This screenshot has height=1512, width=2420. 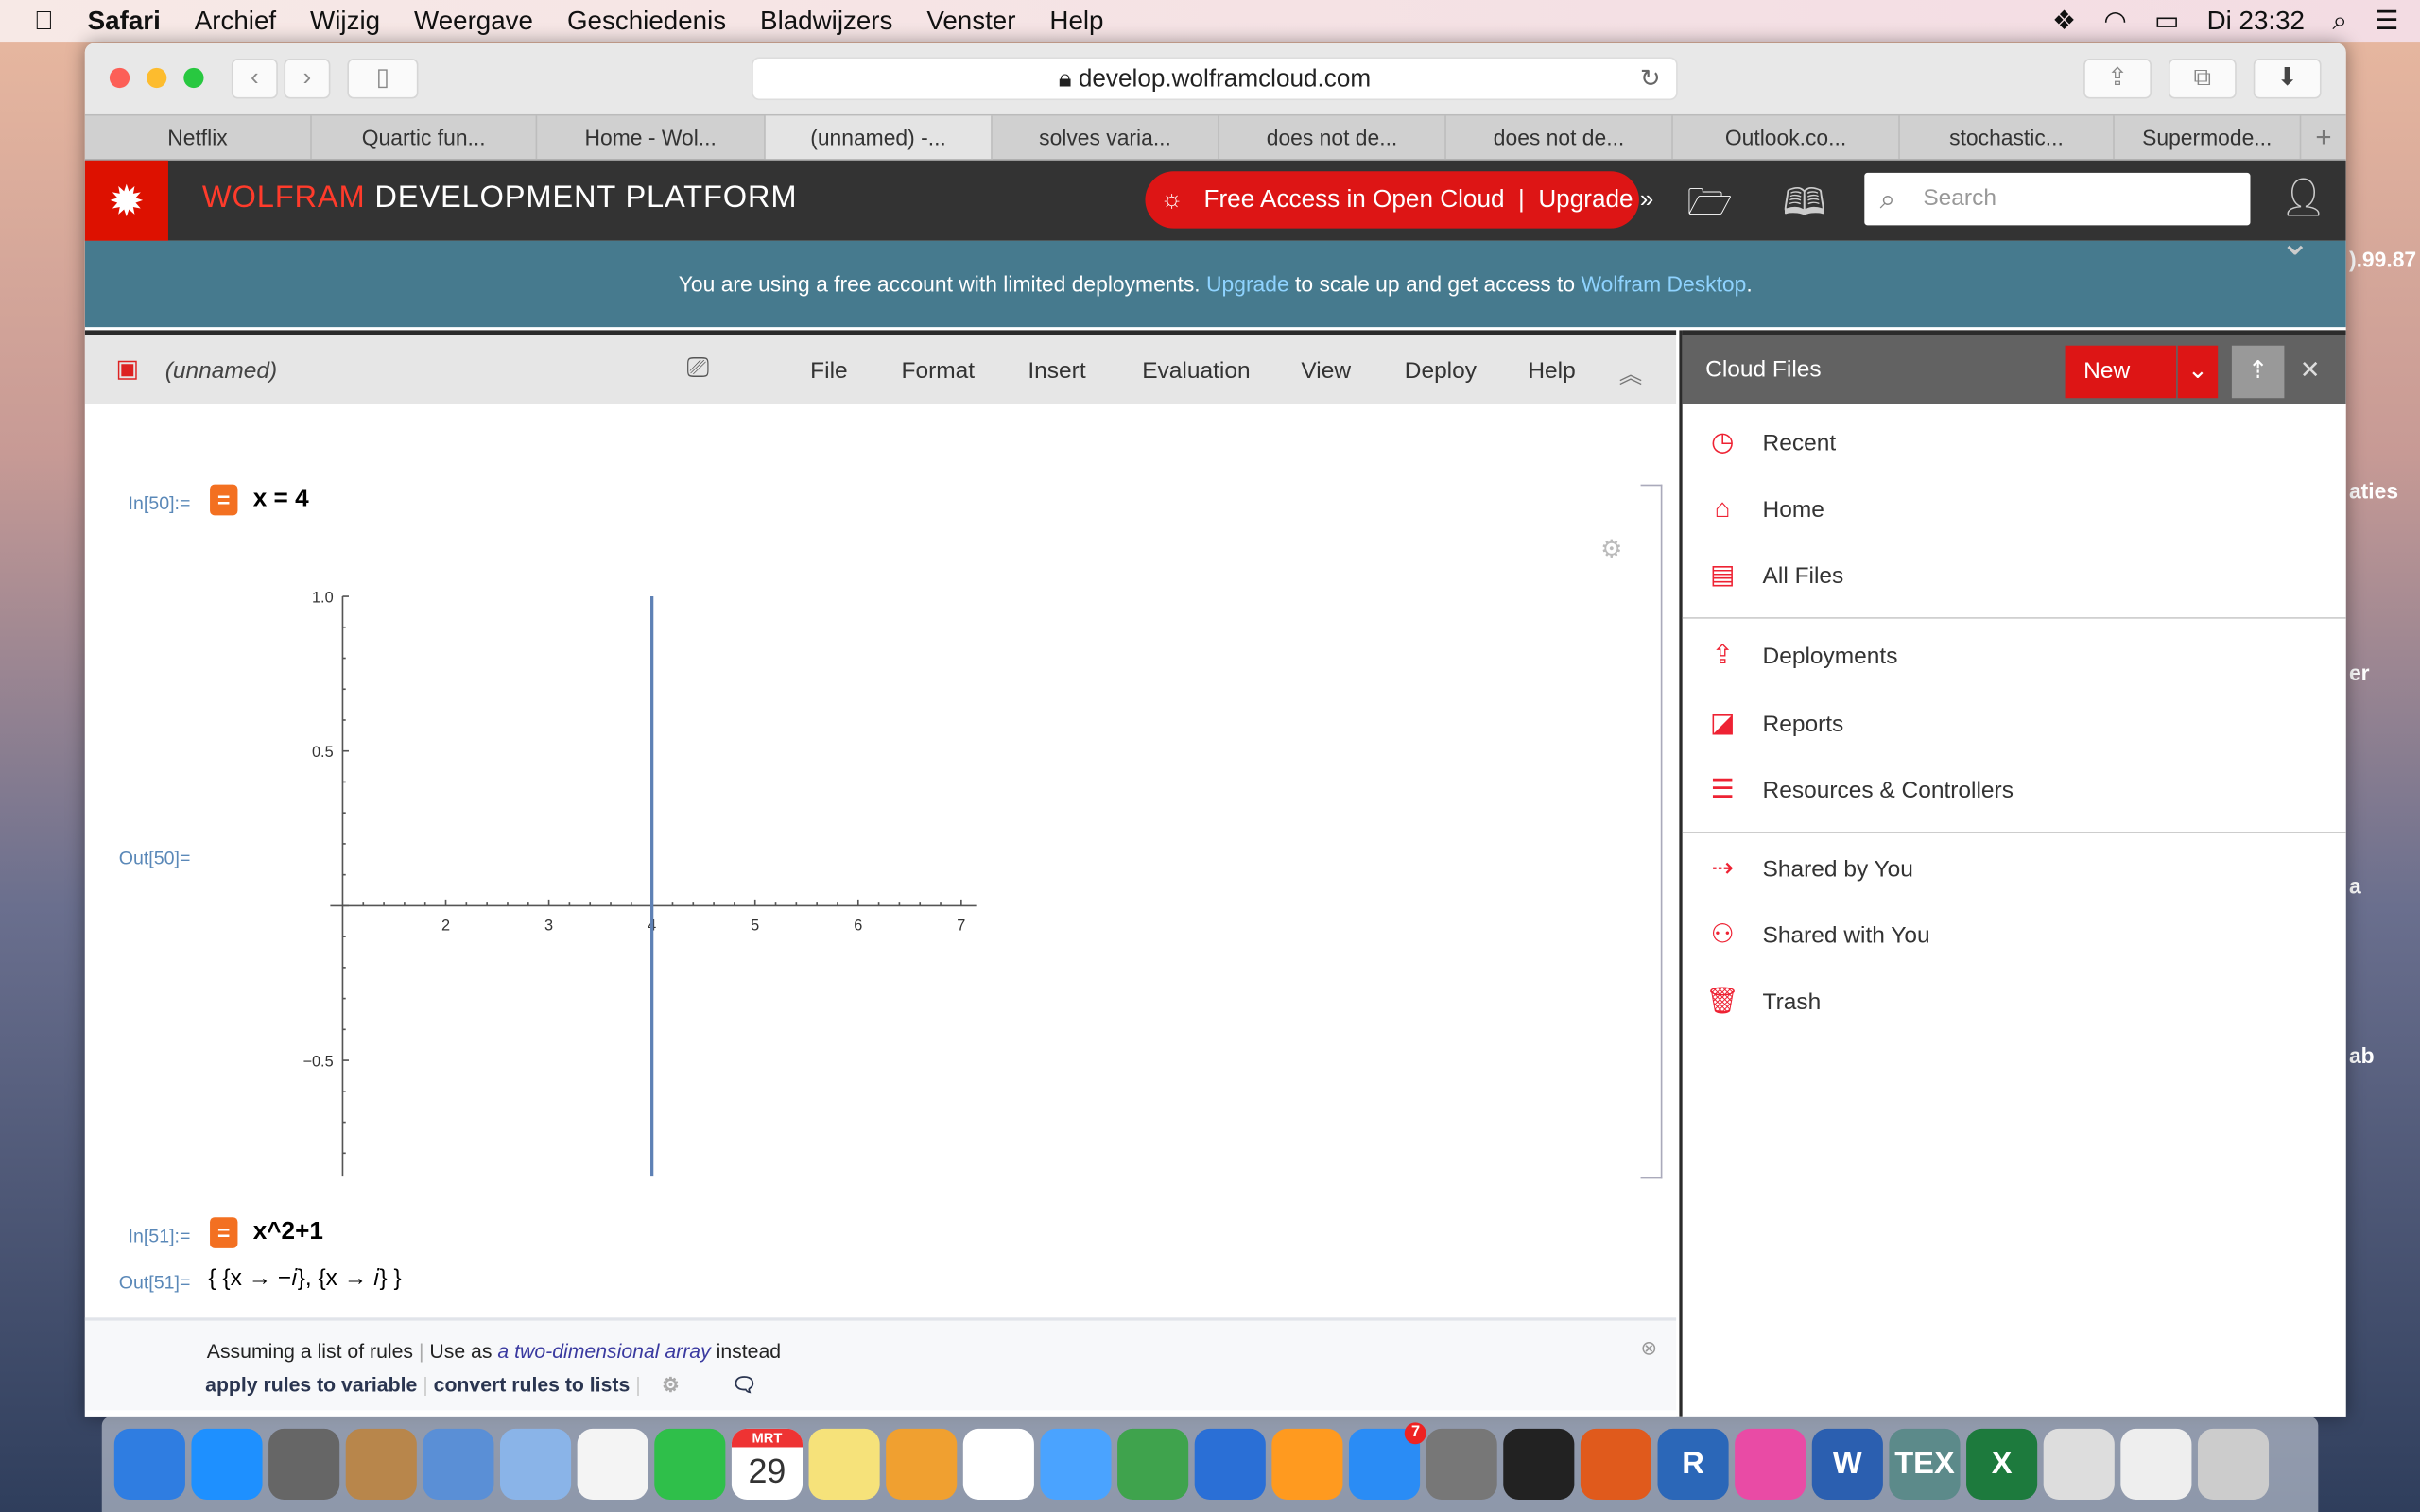 I want to click on sidebar-item-shared-with-you: ⚇ Shared with You, so click(x=1817, y=935).